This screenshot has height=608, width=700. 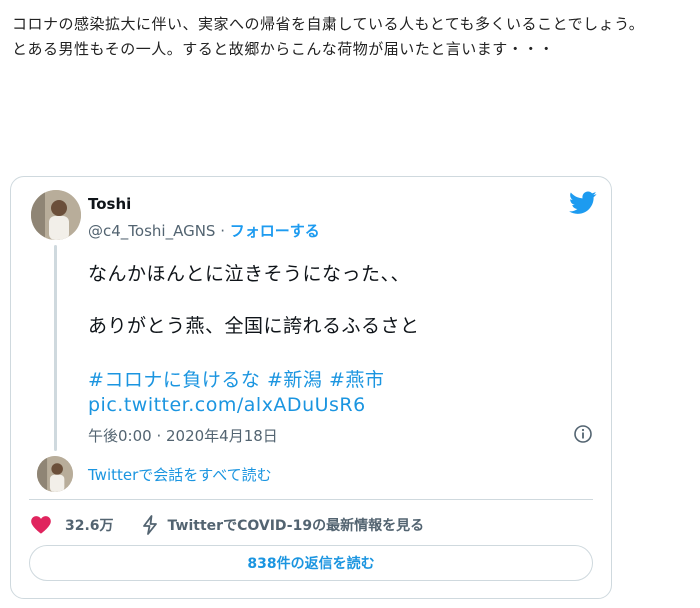 I want to click on author-handle: @c4_Toshi_AGNS, so click(x=151, y=231).